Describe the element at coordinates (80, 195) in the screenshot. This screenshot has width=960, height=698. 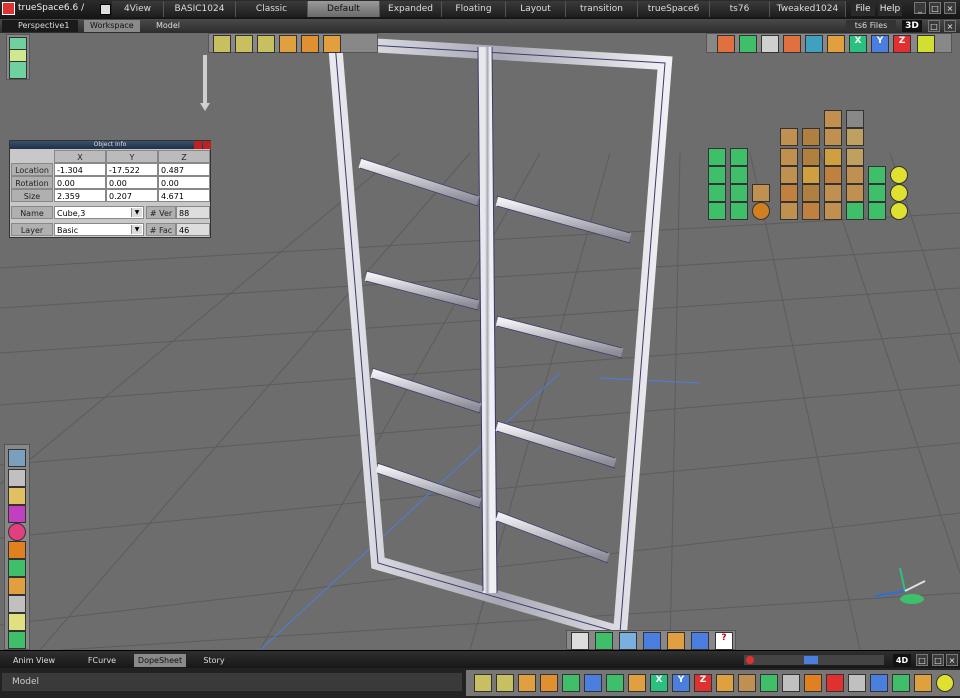
I see `size-x-field: 2.359` at that location.